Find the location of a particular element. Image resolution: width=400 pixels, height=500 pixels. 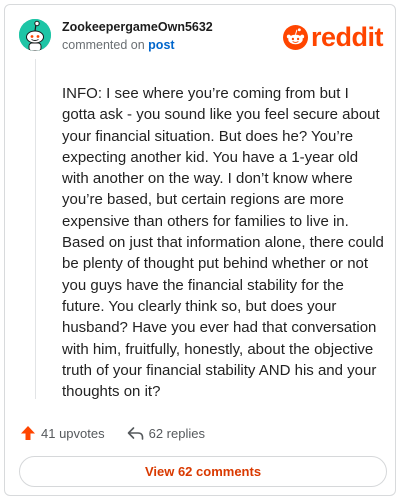

snoo-avatar-icon is located at coordinates (35, 35).